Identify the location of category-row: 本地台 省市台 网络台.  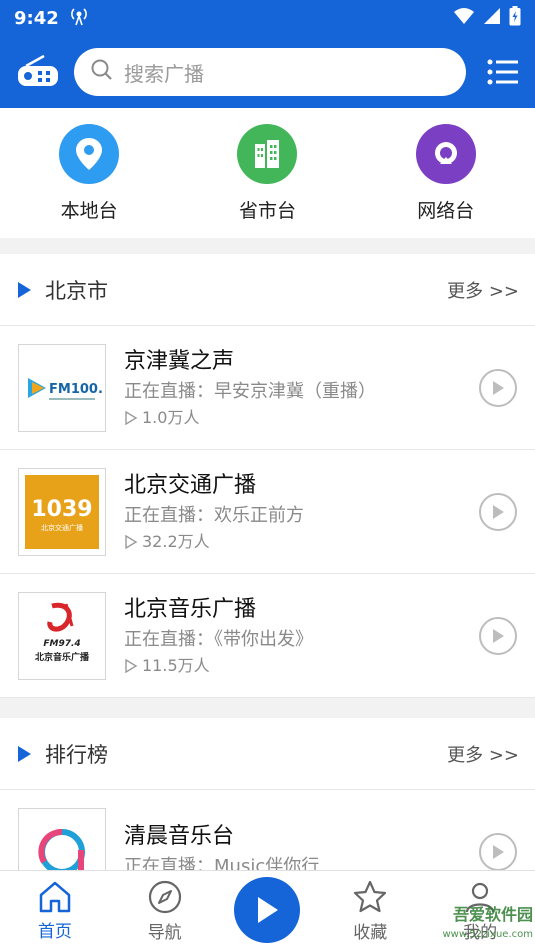
(267, 173).